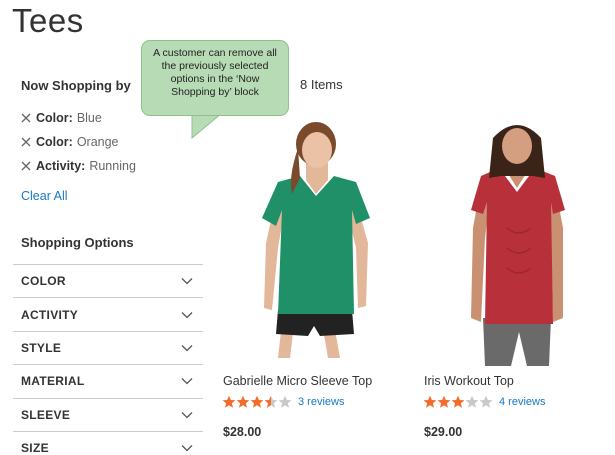  What do you see at coordinates (44, 196) in the screenshot?
I see `clear-all-link: Clear All` at bounding box center [44, 196].